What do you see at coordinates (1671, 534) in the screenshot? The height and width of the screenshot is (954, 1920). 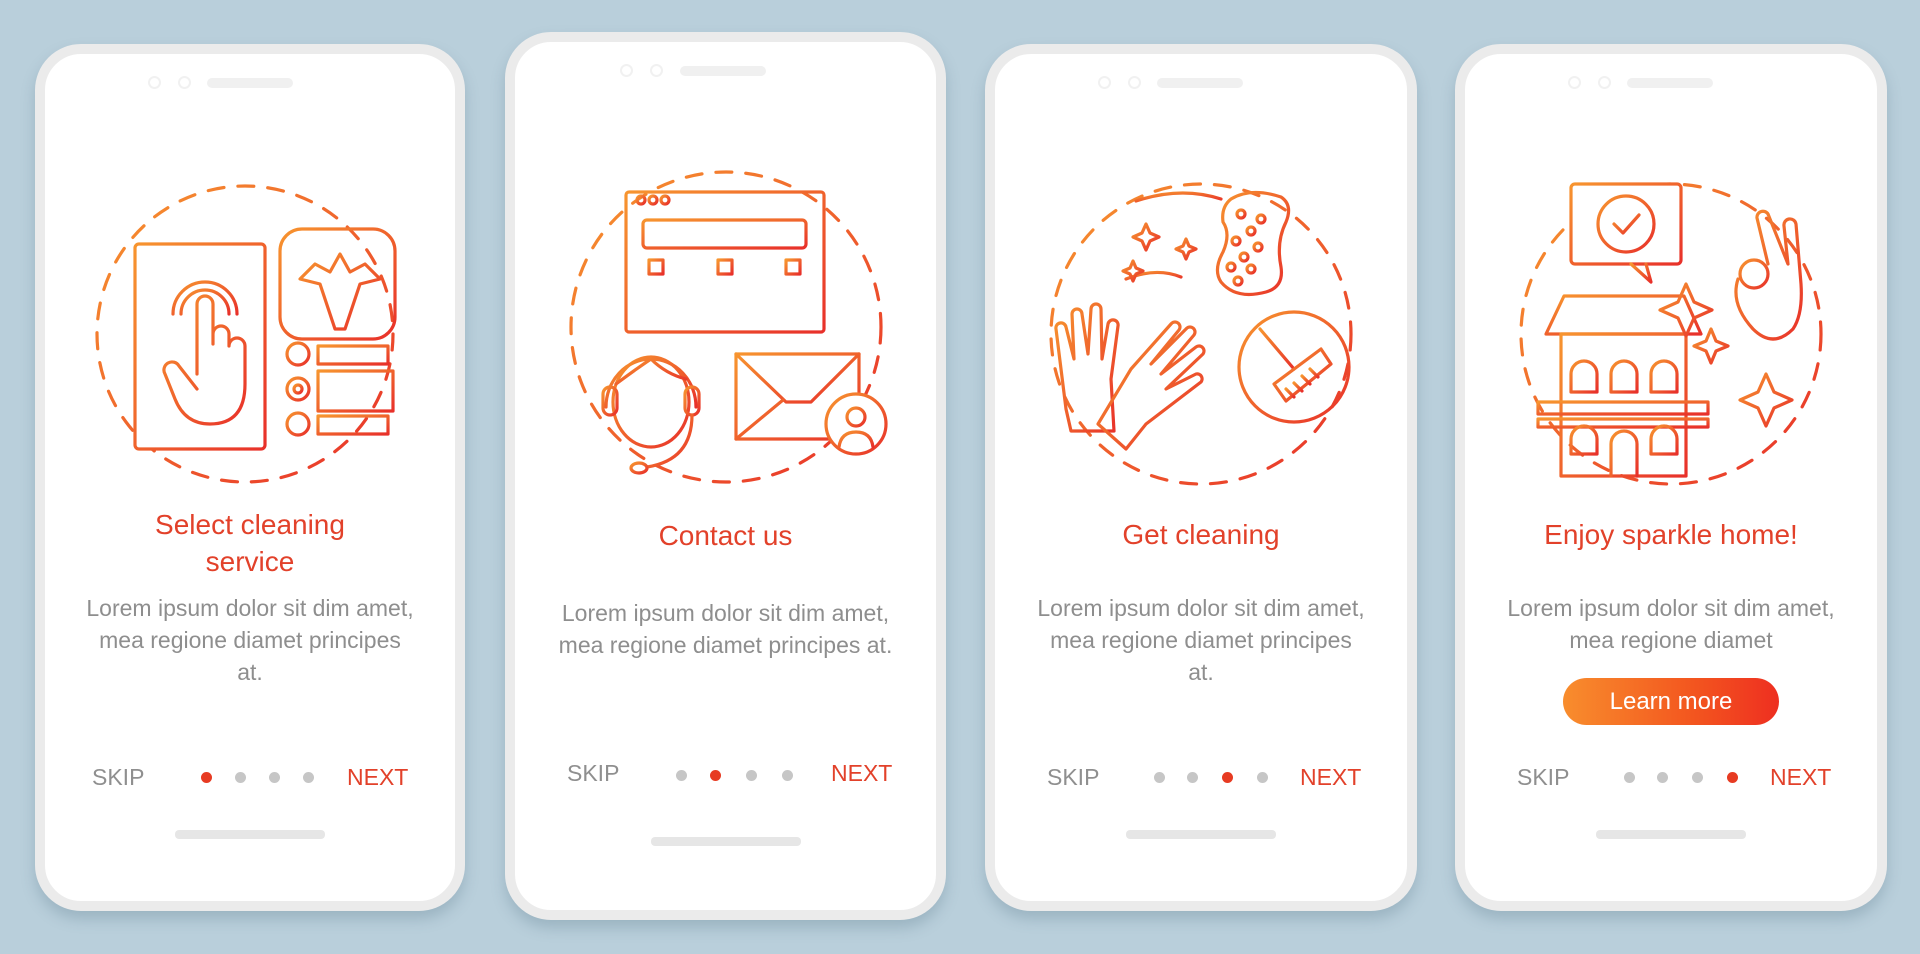 I see `screen-title: Enjoy sparkle home!` at bounding box center [1671, 534].